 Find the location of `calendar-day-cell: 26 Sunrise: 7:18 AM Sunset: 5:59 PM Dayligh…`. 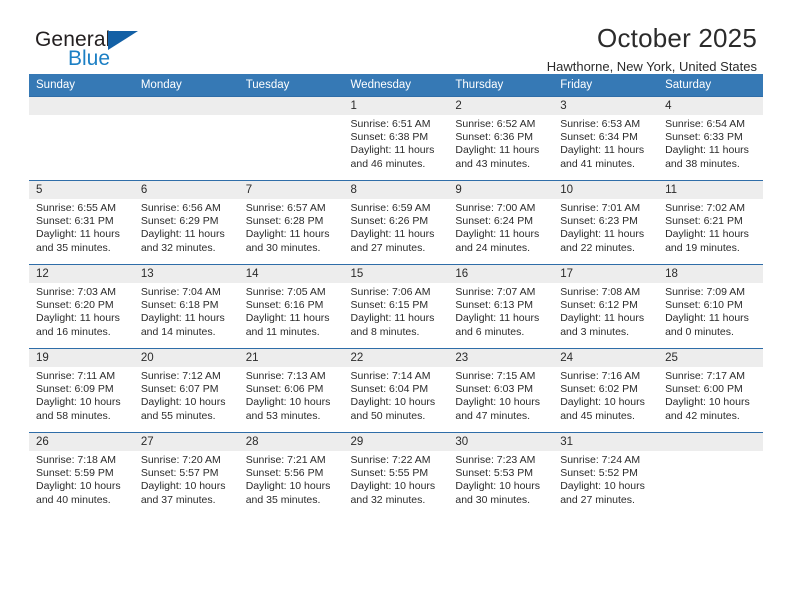

calendar-day-cell: 26 Sunrise: 7:18 AM Sunset: 5:59 PM Dayligh… is located at coordinates (81, 474).